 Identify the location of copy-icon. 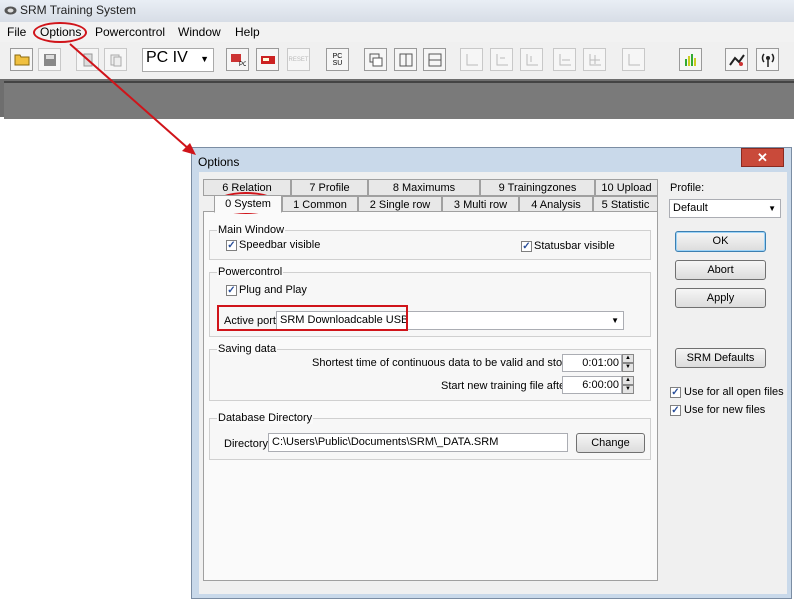
(115, 60).